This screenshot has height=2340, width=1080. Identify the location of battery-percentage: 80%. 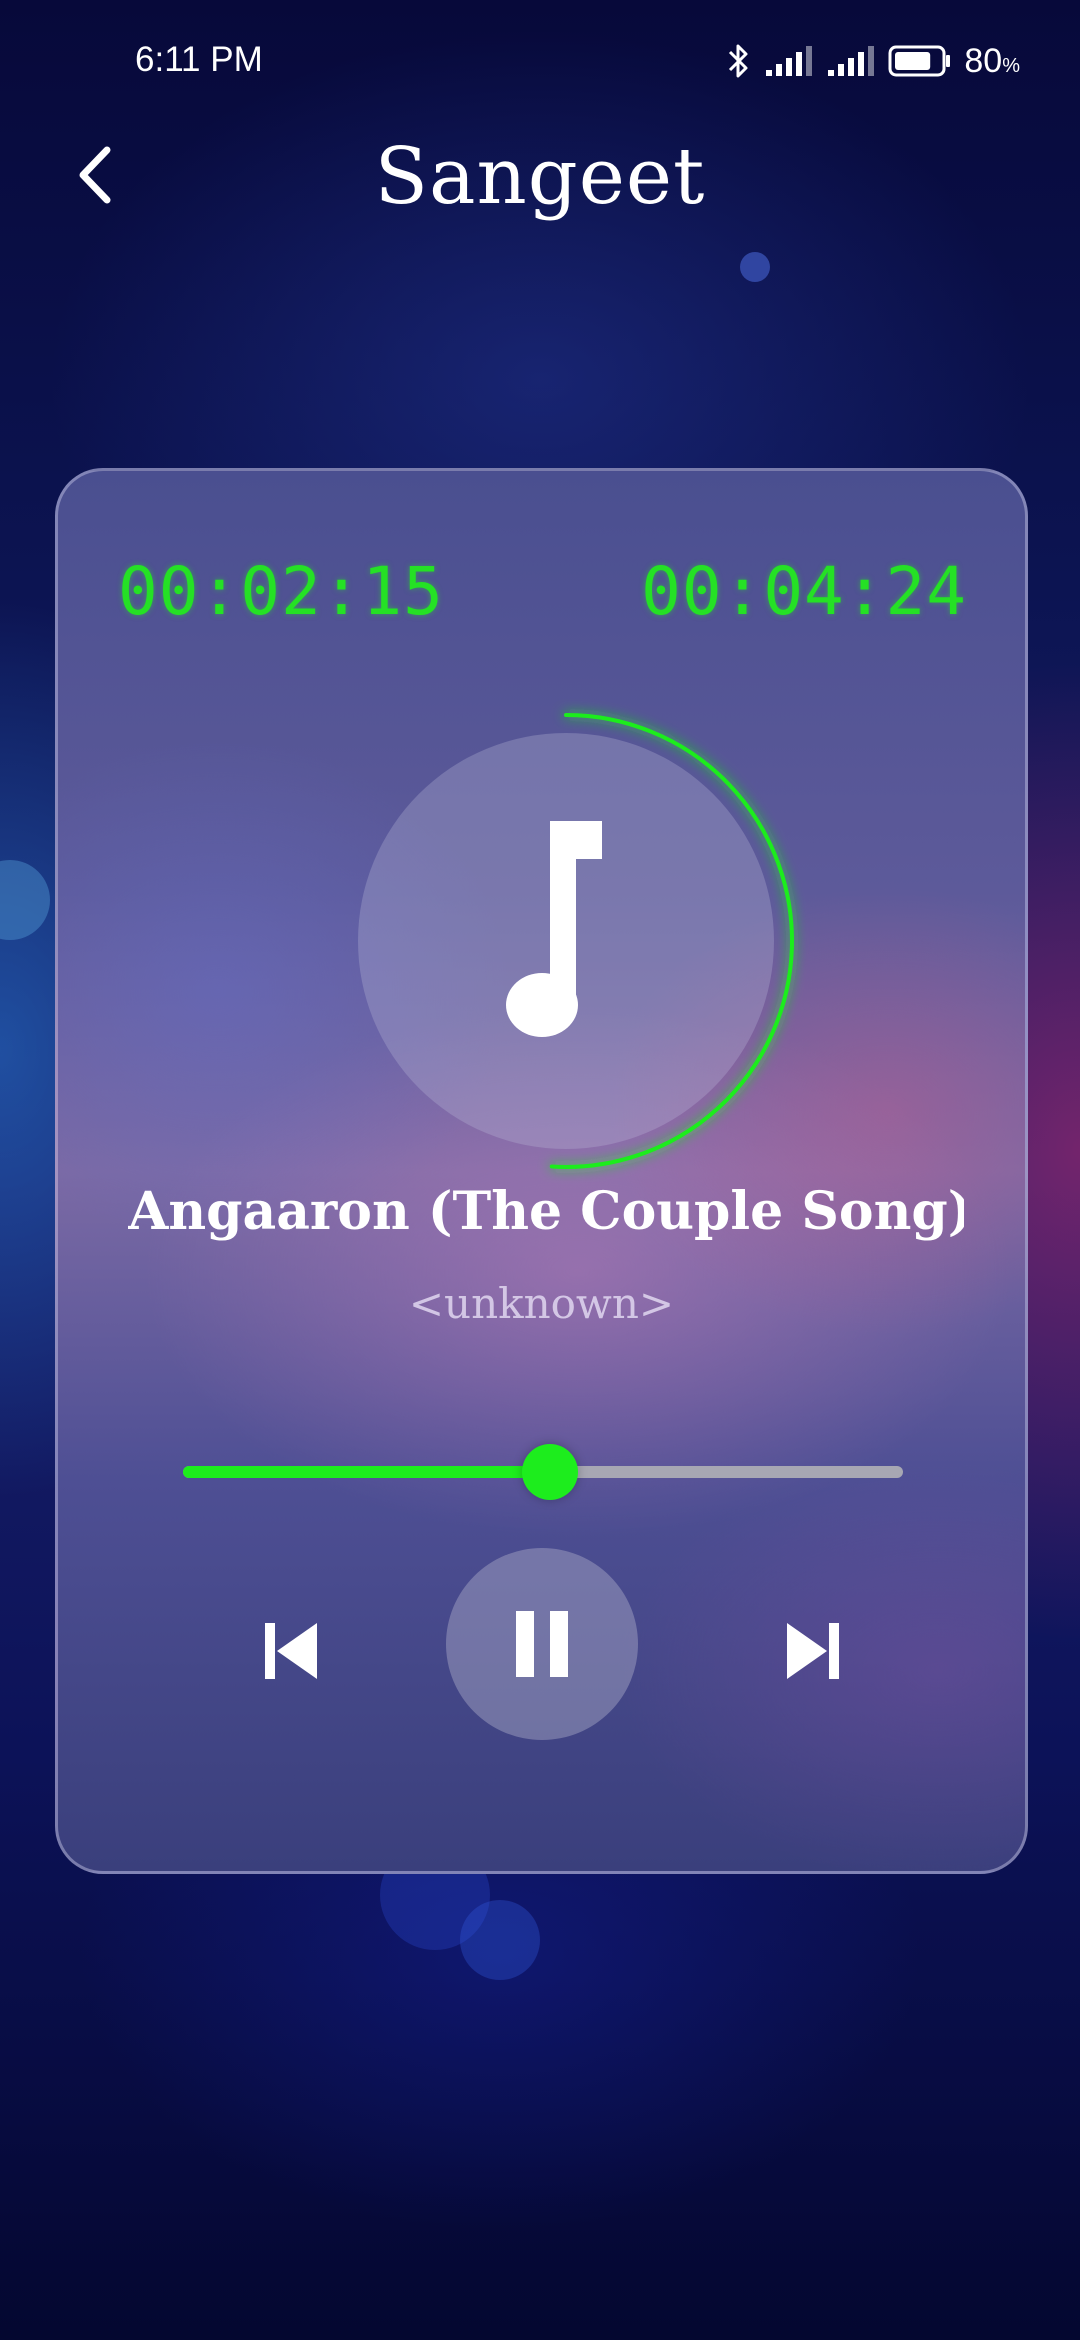
(992, 60).